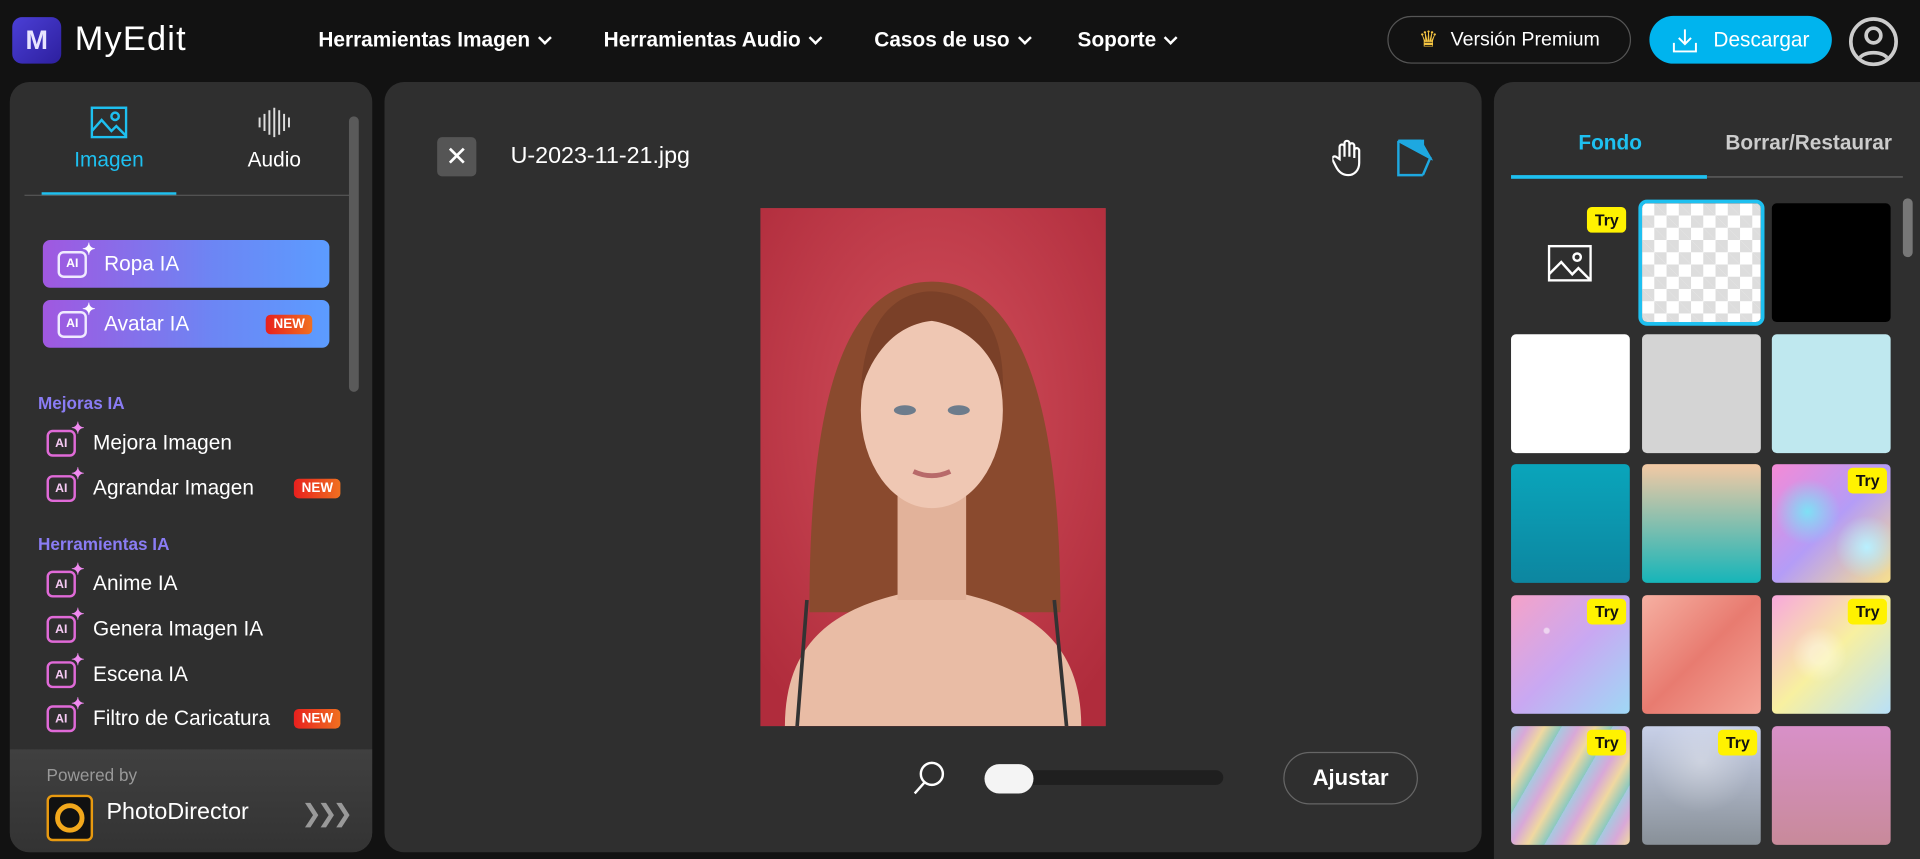 This screenshot has width=1920, height=859. Describe the element at coordinates (274, 122) in the screenshot. I see `audio-wave-icon` at that location.